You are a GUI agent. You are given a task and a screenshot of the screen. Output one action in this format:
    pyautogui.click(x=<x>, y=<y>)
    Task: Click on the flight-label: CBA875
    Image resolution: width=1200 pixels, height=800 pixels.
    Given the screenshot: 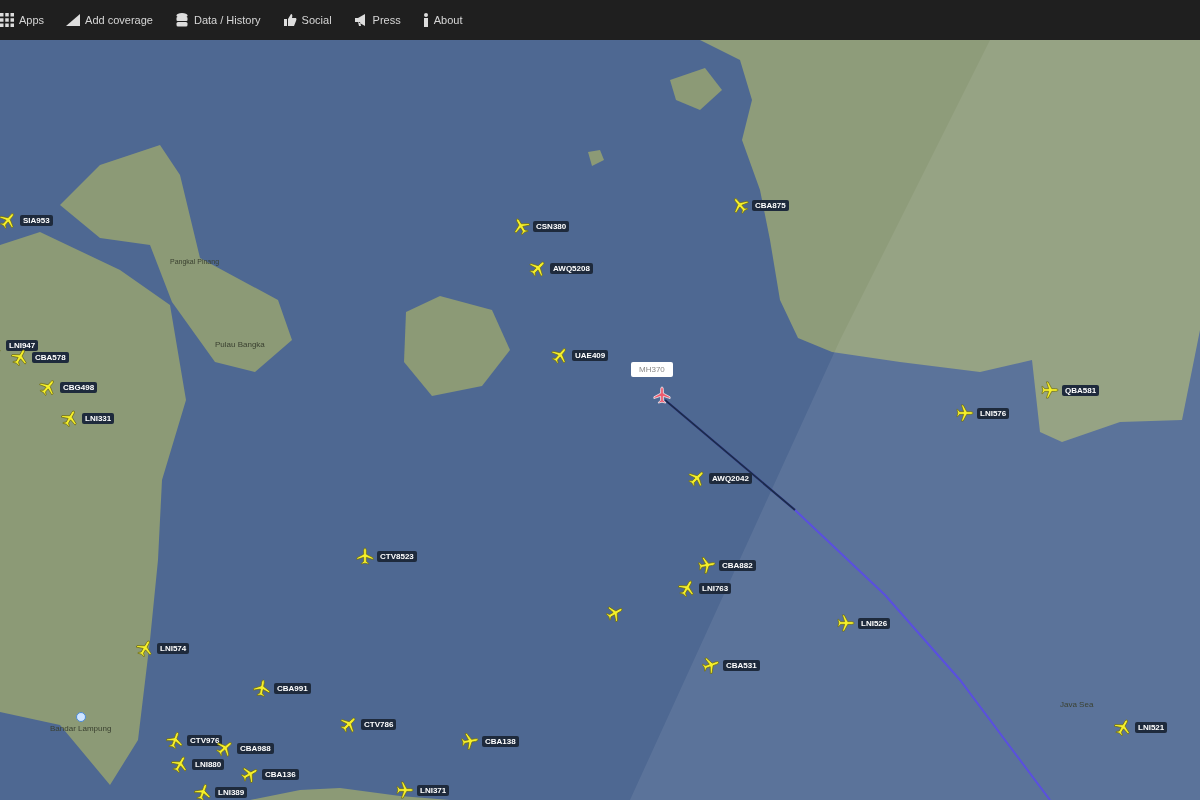 What is the action you would take?
    pyautogui.click(x=770, y=205)
    